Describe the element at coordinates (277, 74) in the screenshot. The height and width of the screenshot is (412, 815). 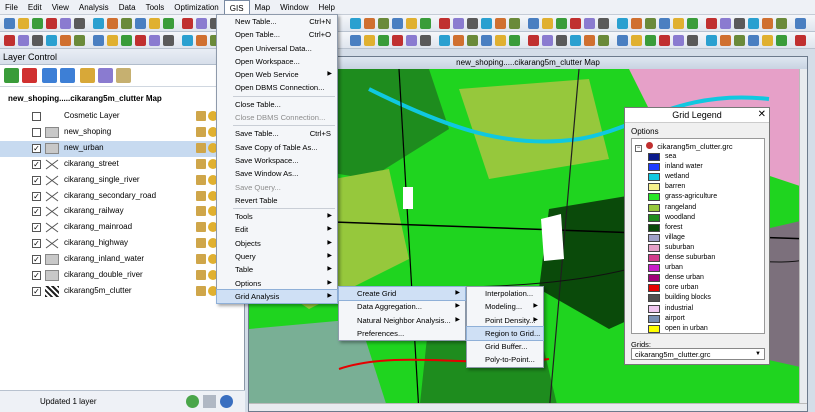
I see `menu-item-open-web-service: Open Web Service ▶` at that location.